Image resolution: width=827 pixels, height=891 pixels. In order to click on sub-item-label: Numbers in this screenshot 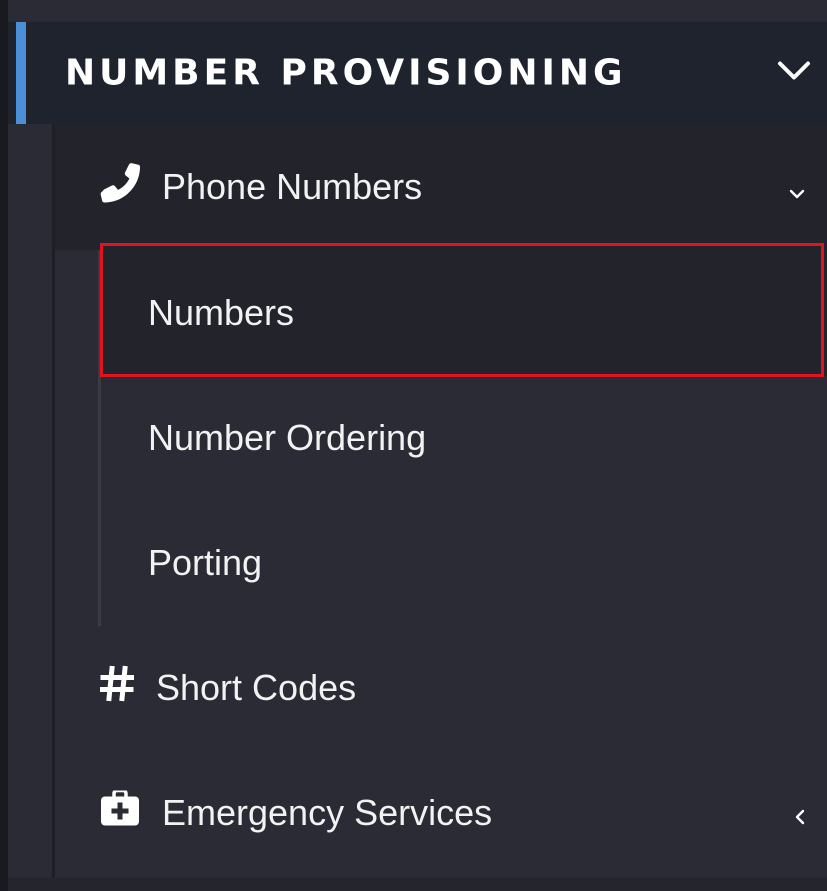, I will do `click(221, 312)`.